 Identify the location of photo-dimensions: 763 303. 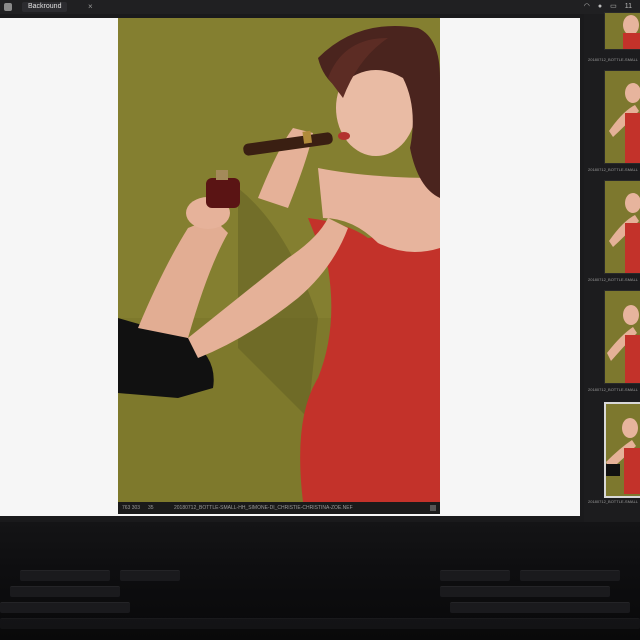
(131, 508).